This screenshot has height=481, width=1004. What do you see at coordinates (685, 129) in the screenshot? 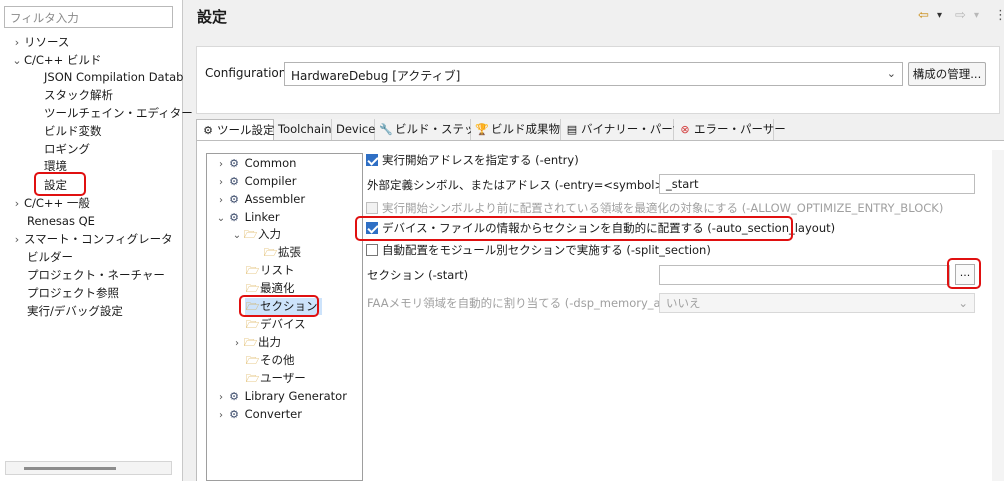
I see `error-icon: ⊗` at bounding box center [685, 129].